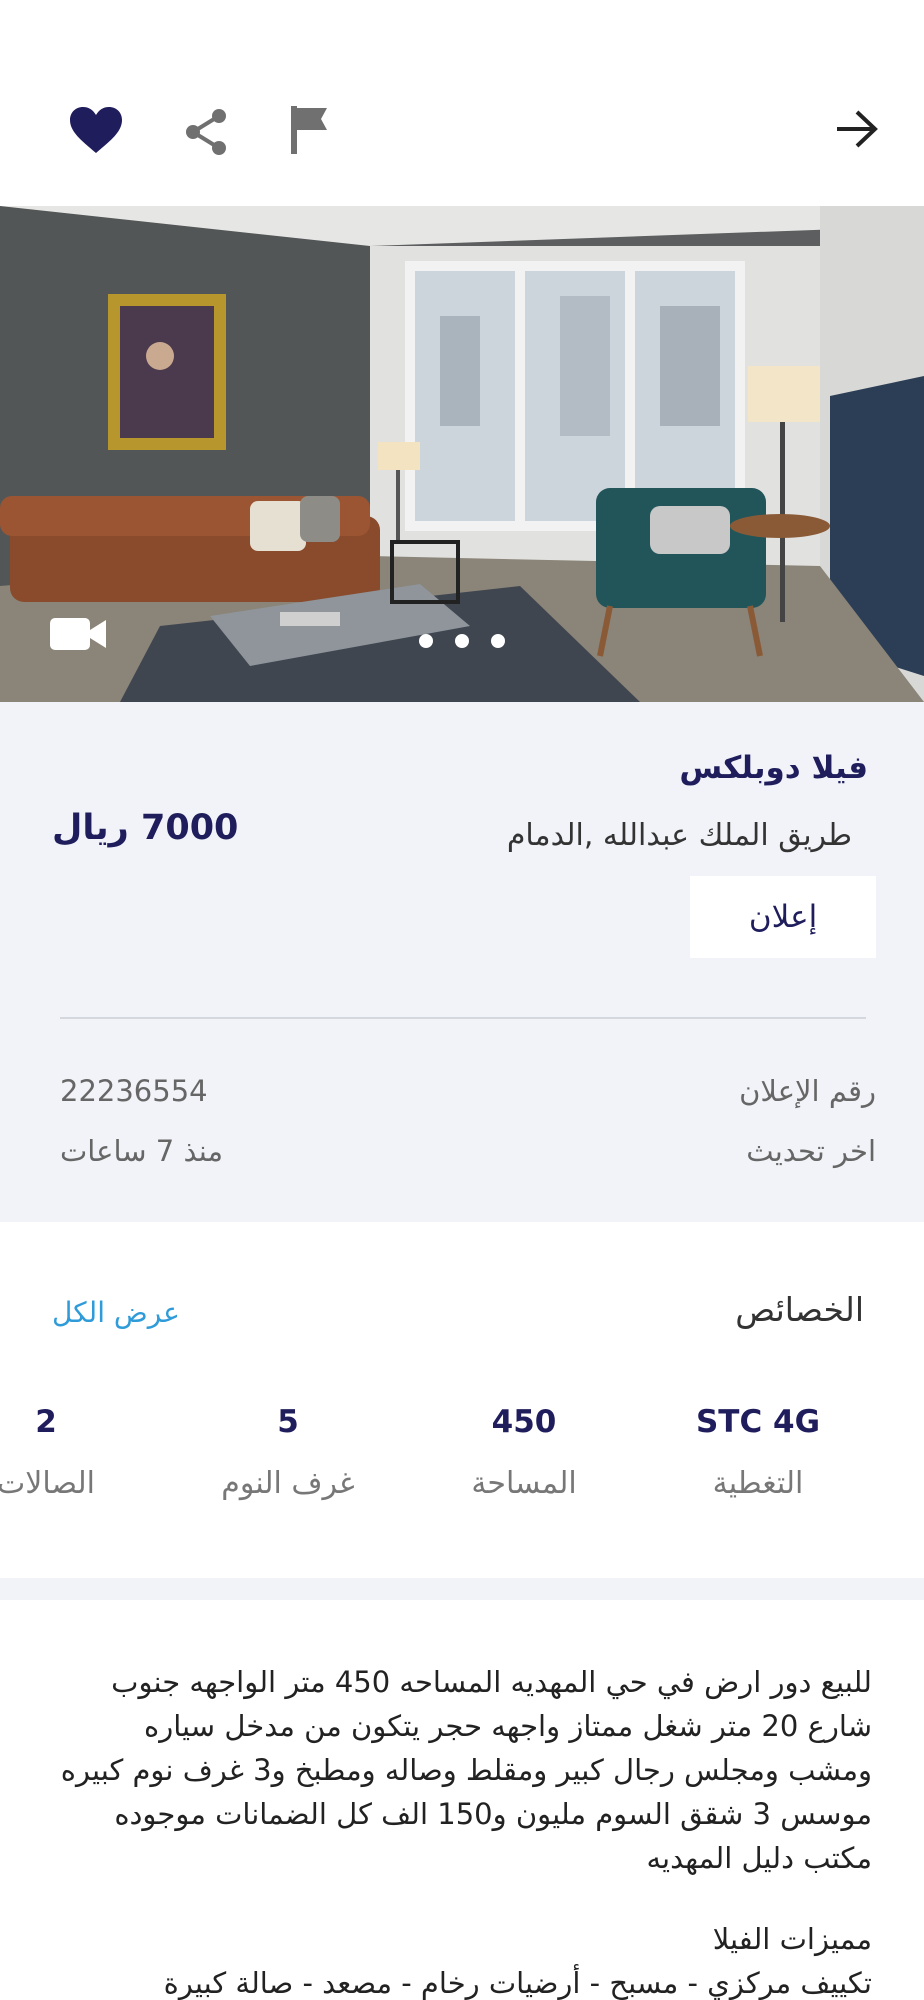  What do you see at coordinates (524, 1483) in the screenshot?
I see `feature-label: المساحة` at bounding box center [524, 1483].